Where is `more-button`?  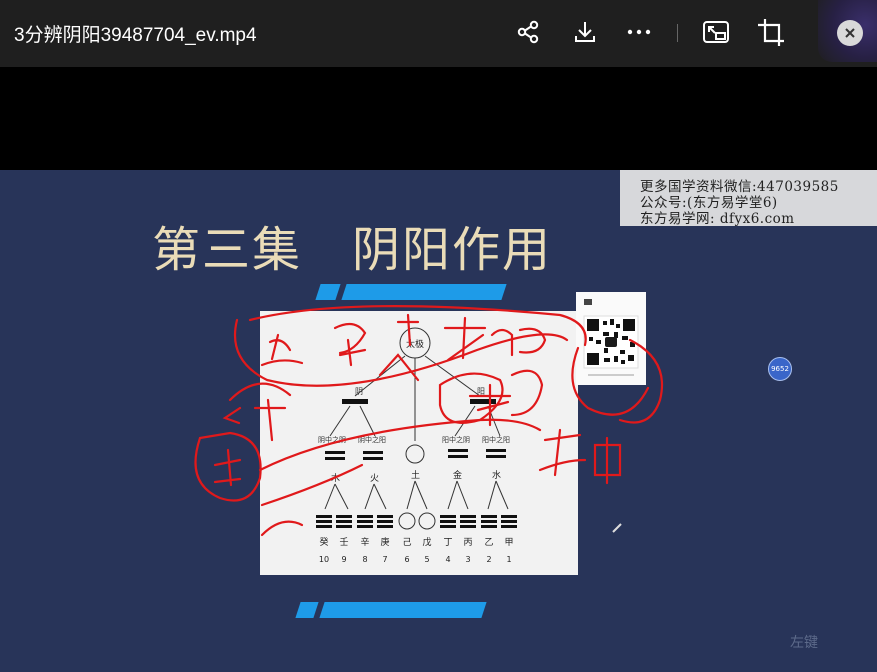 more-button is located at coordinates (639, 32).